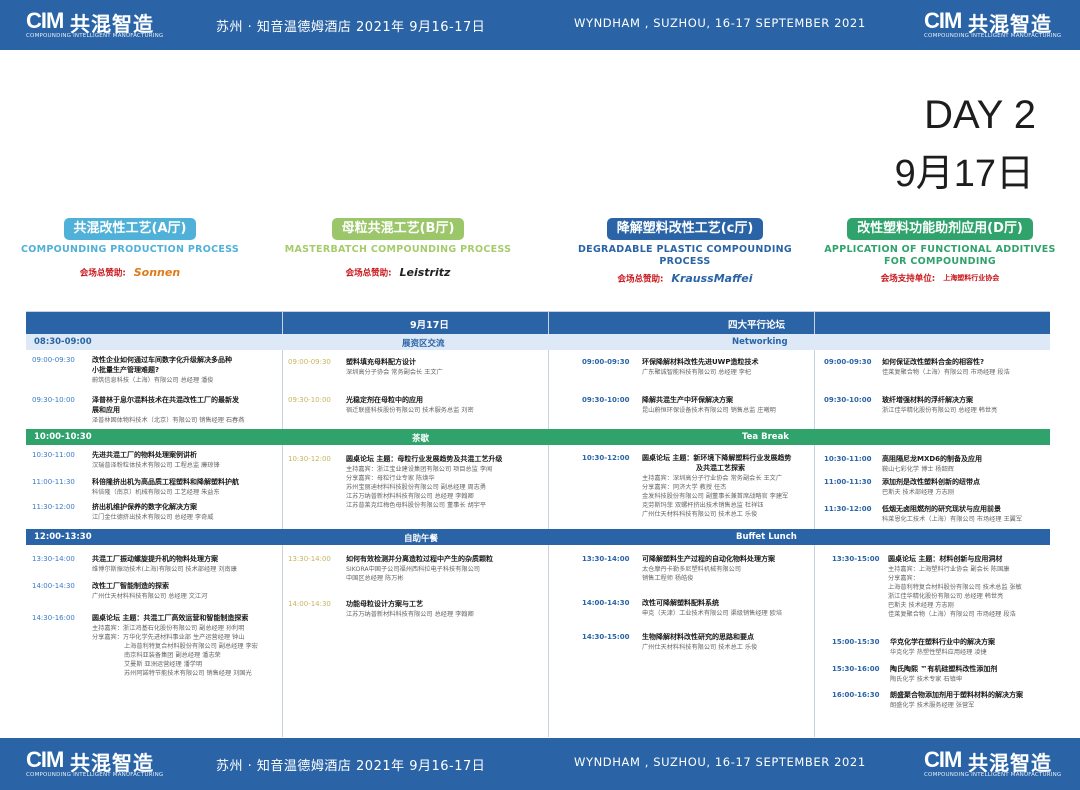  Describe the element at coordinates (153, 380) in the screenshot. I see `session-speaker: 蔚筑信息科技（上海）有限公司 总经理 潘俊` at that location.